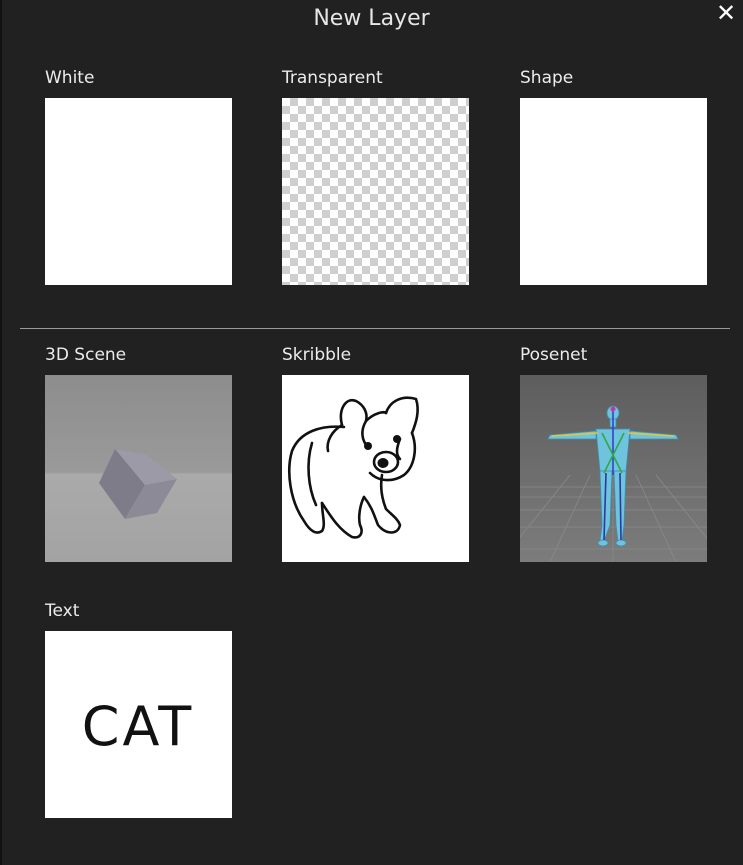 The image size is (743, 865). I want to click on cube-icon, so click(138, 484).